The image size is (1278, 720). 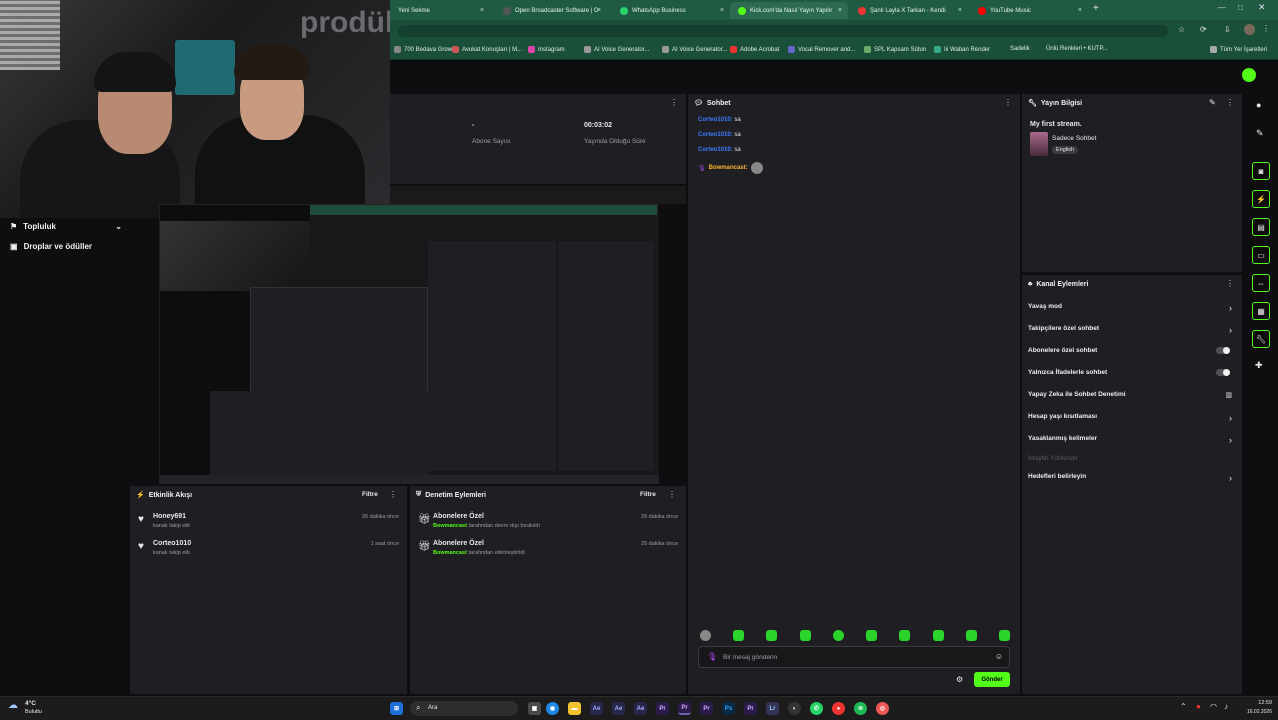 What do you see at coordinates (1259, 365) in the screenshot?
I see `add-widget-icon: ✚` at bounding box center [1259, 365].